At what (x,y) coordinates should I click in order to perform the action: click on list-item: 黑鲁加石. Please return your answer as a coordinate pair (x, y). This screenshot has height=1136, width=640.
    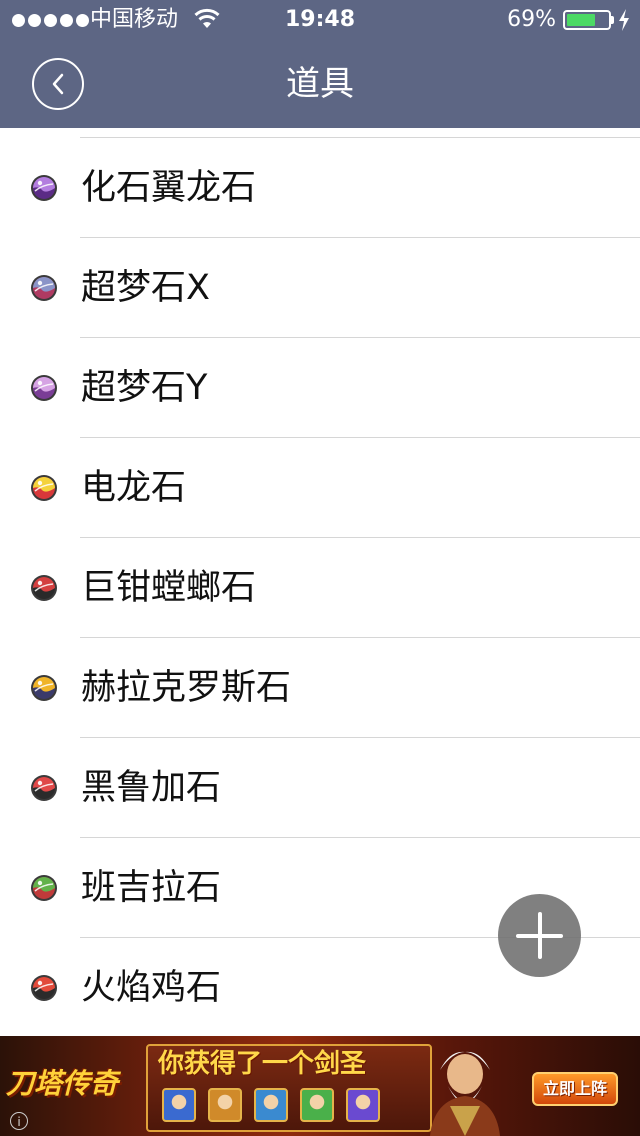
    Looking at the image, I should click on (320, 788).